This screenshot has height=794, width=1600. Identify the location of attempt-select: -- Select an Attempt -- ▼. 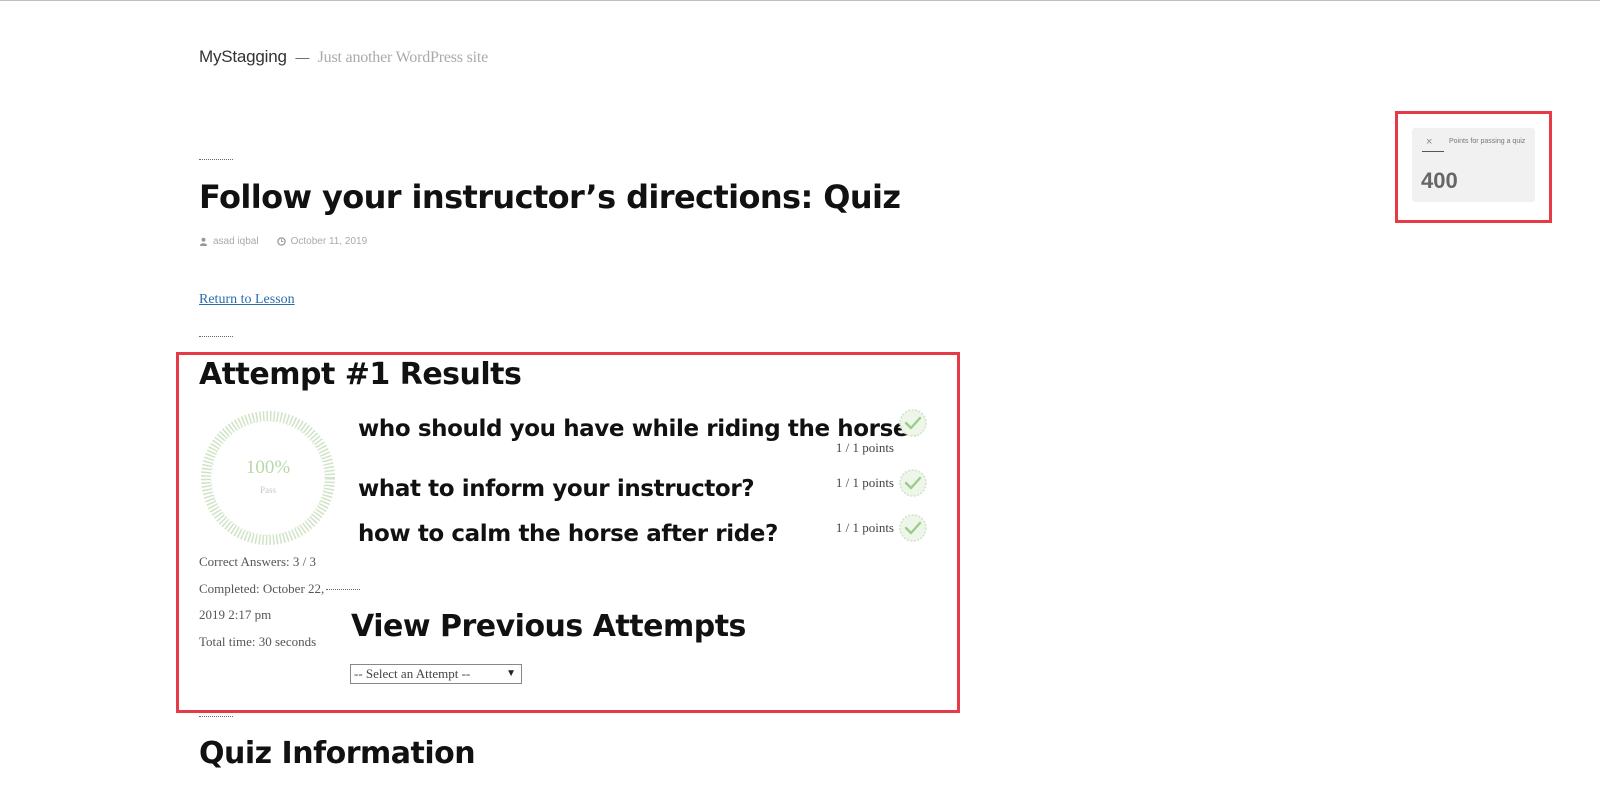
(436, 674).